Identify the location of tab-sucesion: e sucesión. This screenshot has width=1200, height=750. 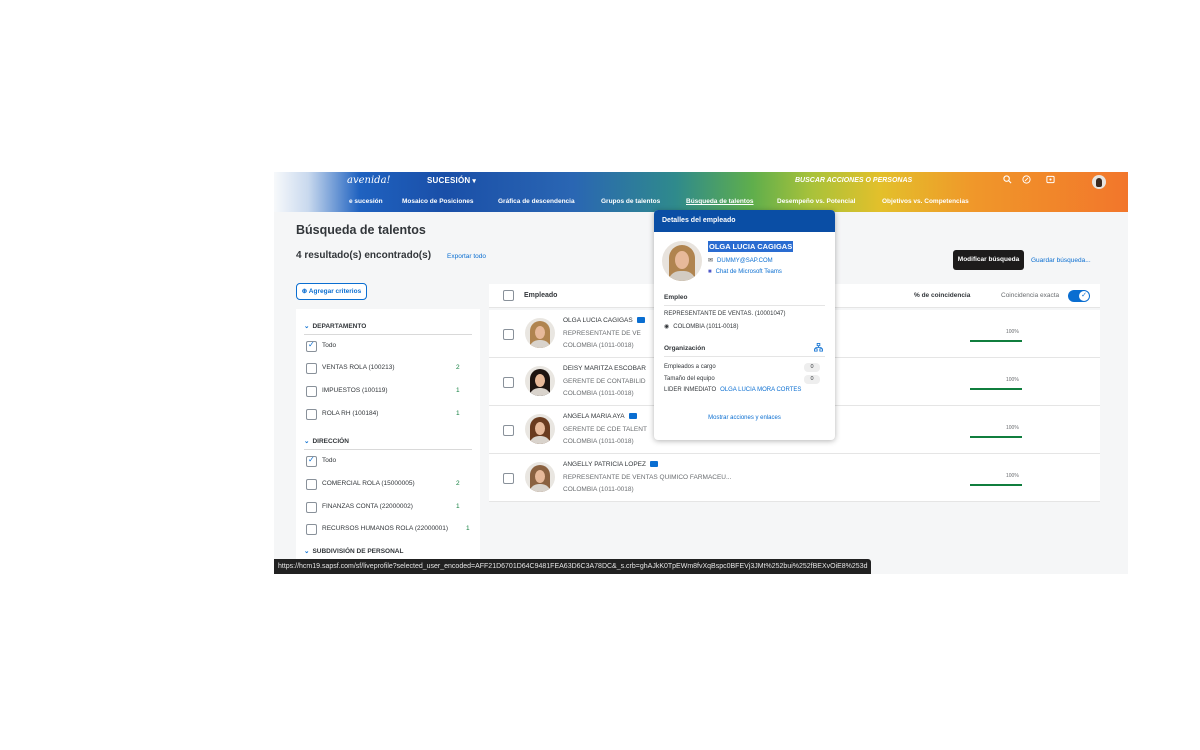
(366, 201).